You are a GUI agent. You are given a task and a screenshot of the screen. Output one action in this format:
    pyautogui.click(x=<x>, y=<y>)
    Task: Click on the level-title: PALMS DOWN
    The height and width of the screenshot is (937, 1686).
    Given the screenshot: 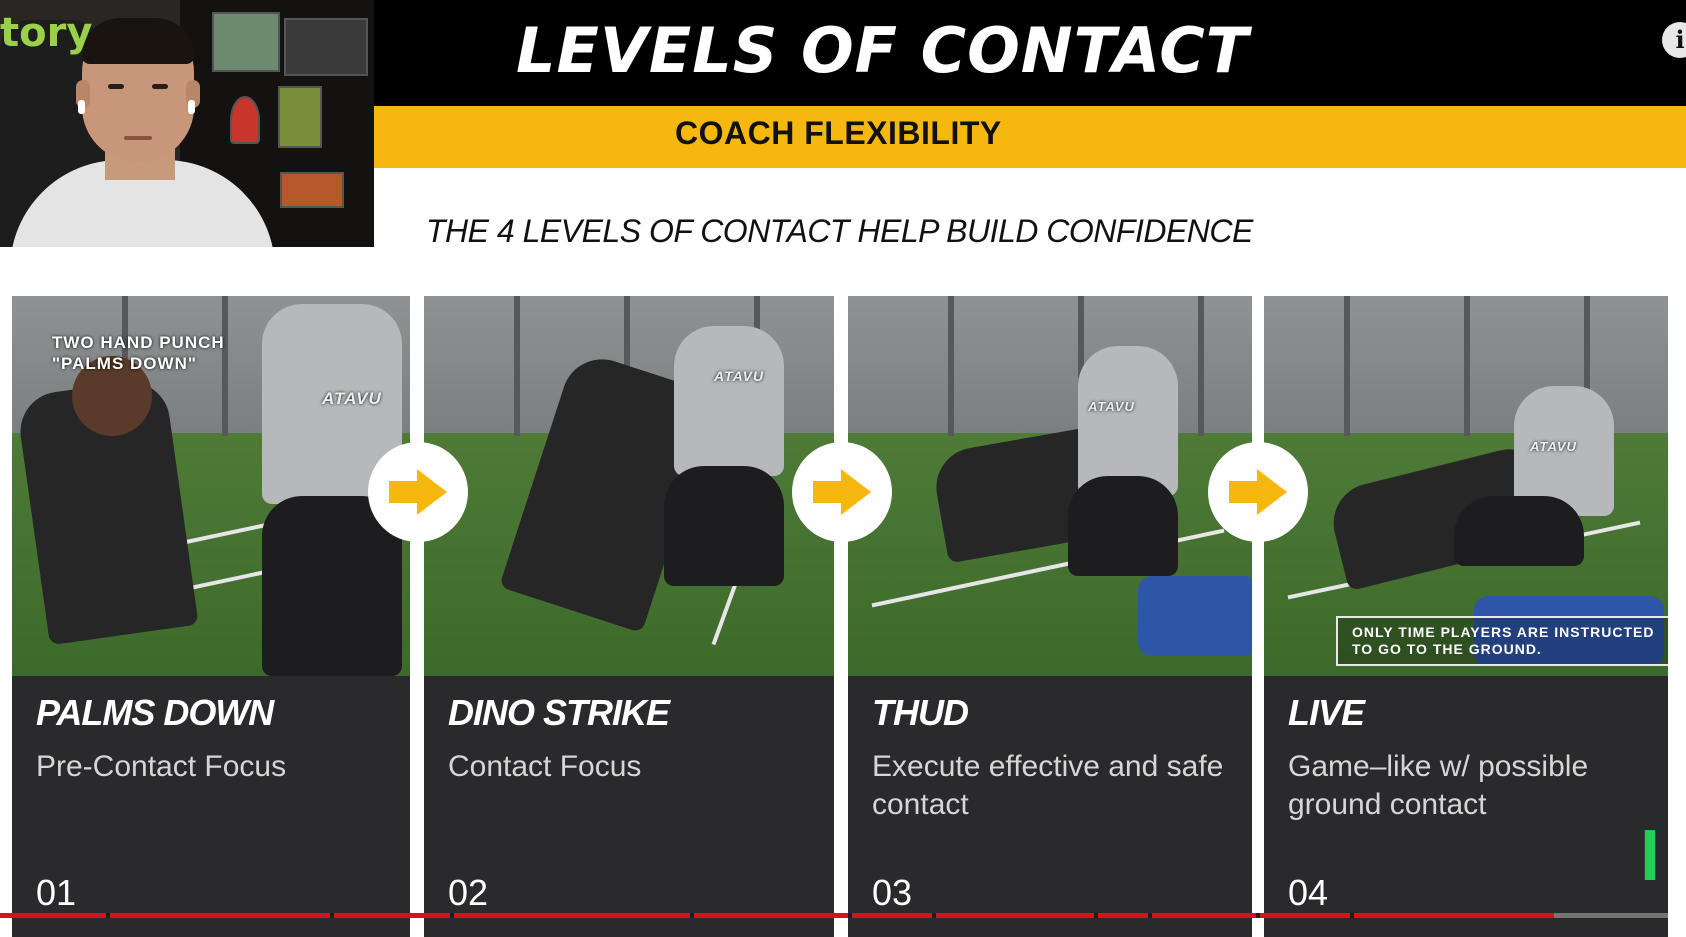 What is the action you would take?
    pyautogui.click(x=155, y=712)
    